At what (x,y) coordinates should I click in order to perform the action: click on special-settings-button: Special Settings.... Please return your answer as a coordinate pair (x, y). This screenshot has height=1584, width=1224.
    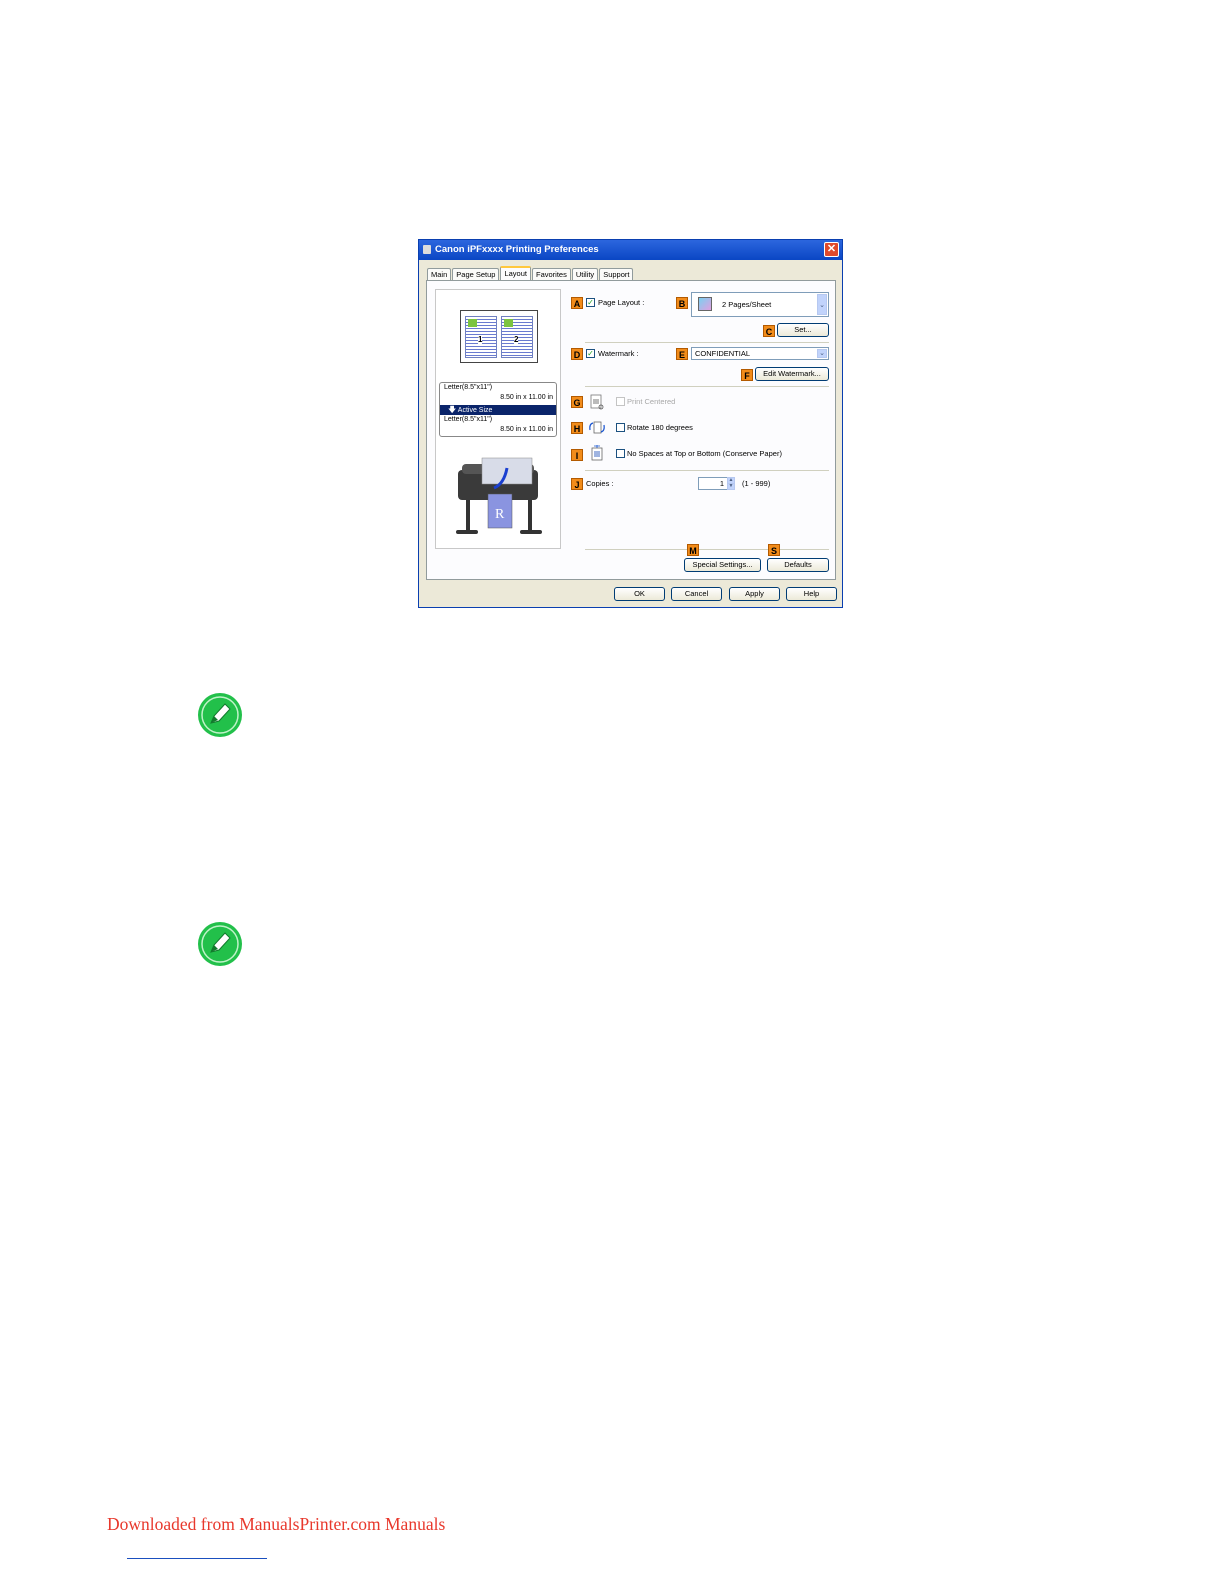
    Looking at the image, I should click on (722, 565).